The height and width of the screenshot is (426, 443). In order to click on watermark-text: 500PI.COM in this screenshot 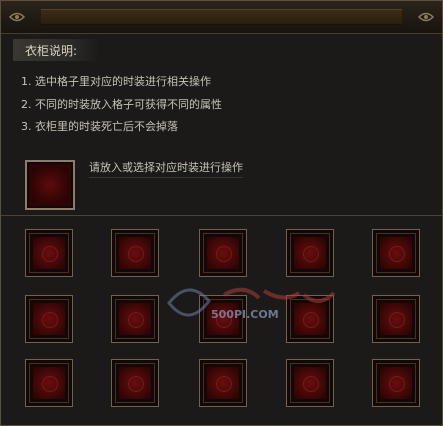, I will do `click(245, 314)`.